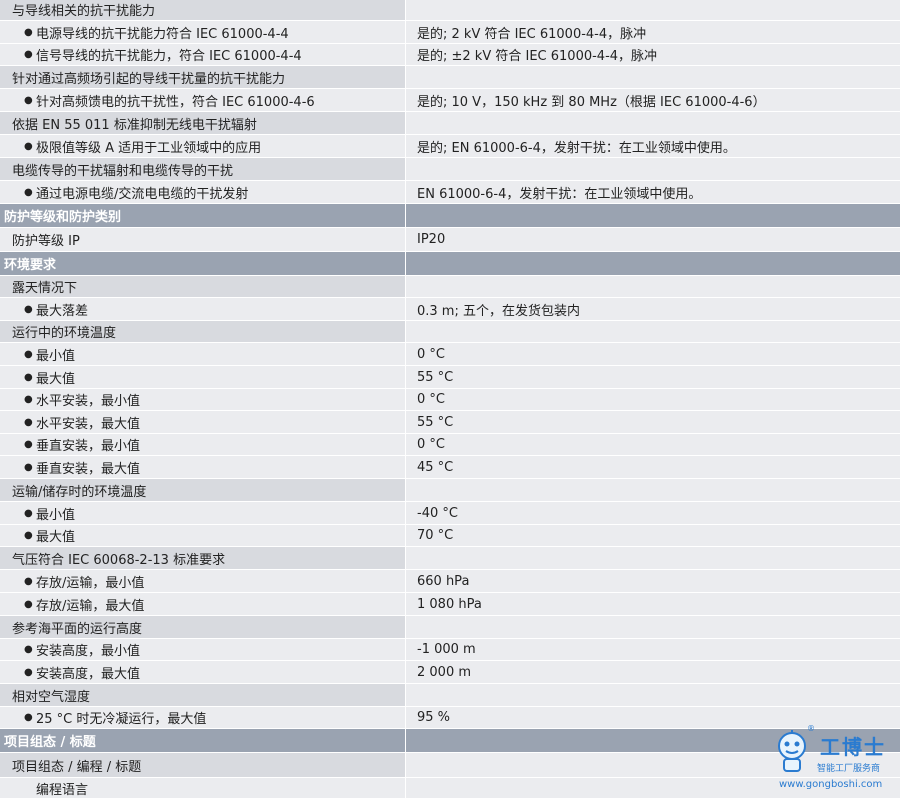 The image size is (900, 805). What do you see at coordinates (202, 263) in the screenshot?
I see `row-label-cell: 环境要求` at bounding box center [202, 263].